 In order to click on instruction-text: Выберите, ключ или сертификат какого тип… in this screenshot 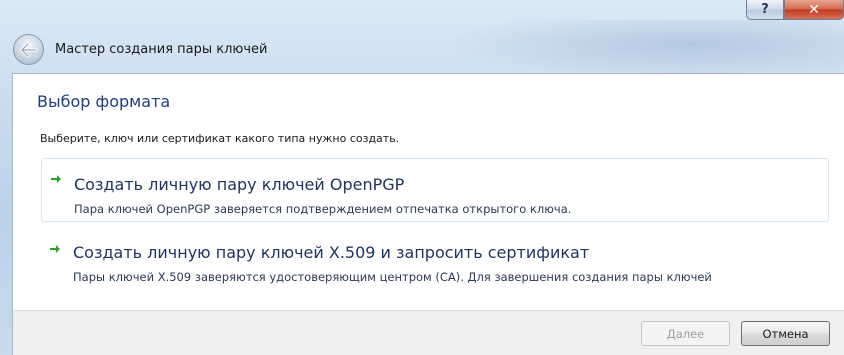, I will do `click(220, 138)`.